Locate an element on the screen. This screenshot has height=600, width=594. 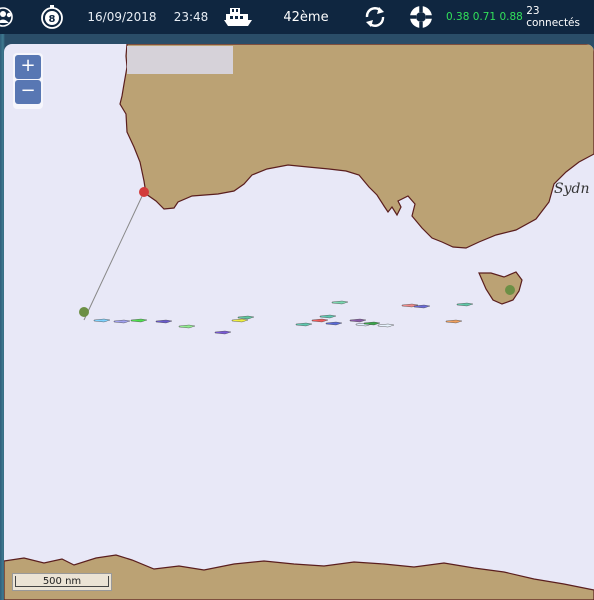
boat-button is located at coordinates (238, 17).